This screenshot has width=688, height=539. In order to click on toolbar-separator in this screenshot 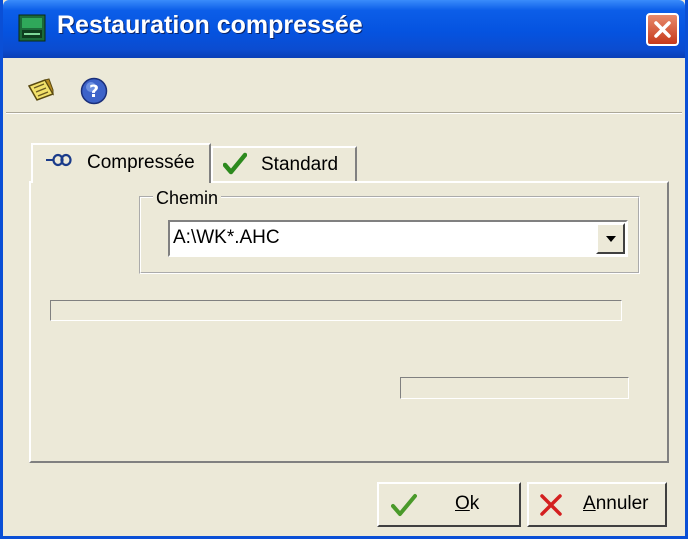, I will do `click(344, 113)`.